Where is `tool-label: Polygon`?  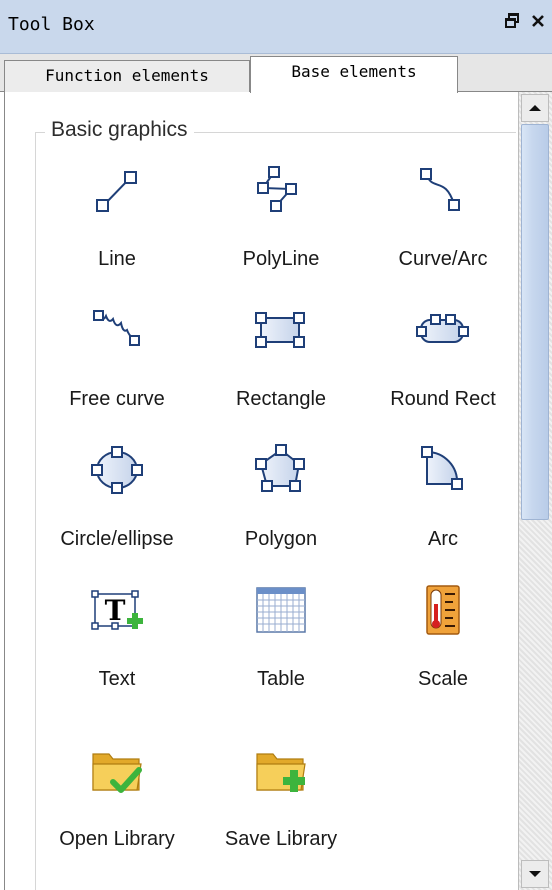
tool-label: Polygon is located at coordinates (281, 539).